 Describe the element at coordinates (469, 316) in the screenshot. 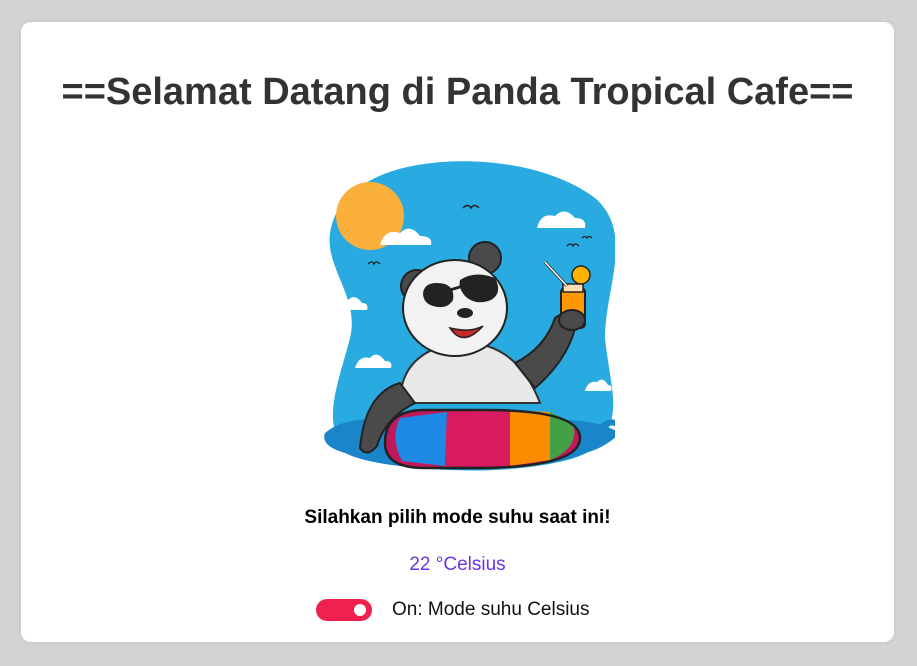

I see `panda-illustration` at that location.